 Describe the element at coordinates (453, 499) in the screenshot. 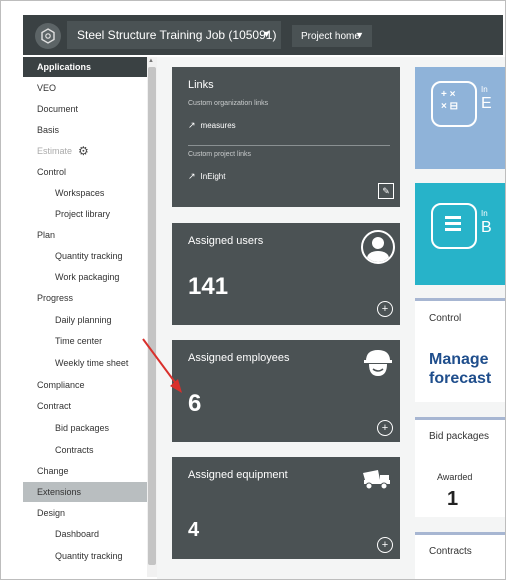

I see `awarded-count: 1` at that location.